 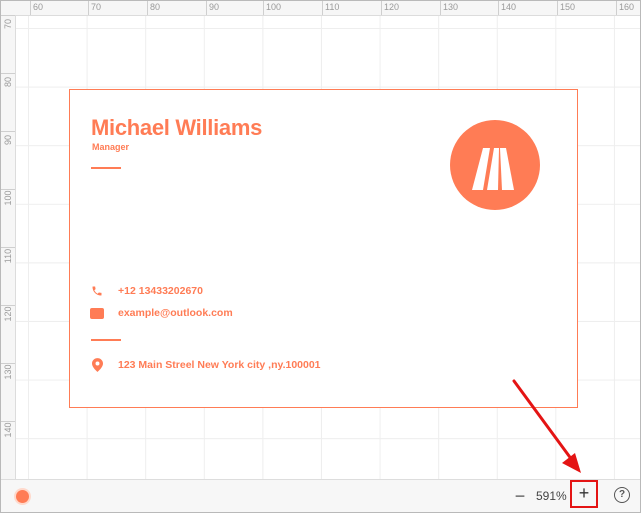 What do you see at coordinates (8, 247) in the screenshot?
I see `vertical-ruler: 70 80 90 100 110 120 130 140` at bounding box center [8, 247].